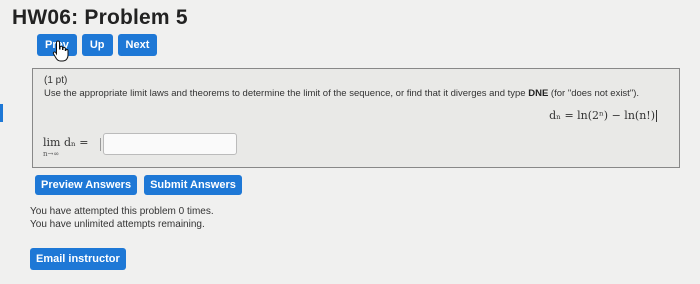 The height and width of the screenshot is (284, 700). What do you see at coordinates (86, 185) in the screenshot?
I see `preview-answers-button: Preview Answers` at bounding box center [86, 185].